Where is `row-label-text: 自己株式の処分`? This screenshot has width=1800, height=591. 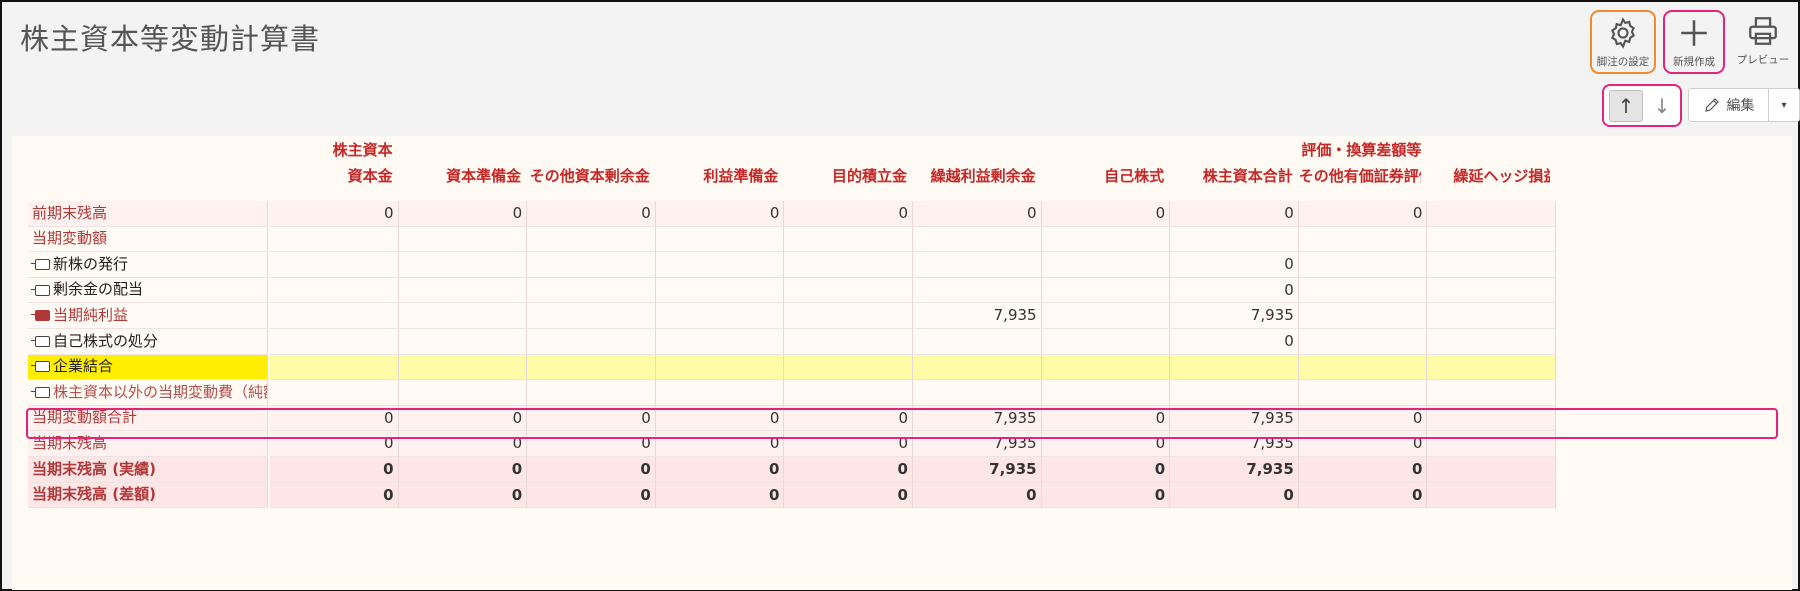
row-label-text: 自己株式の処分 is located at coordinates (106, 340).